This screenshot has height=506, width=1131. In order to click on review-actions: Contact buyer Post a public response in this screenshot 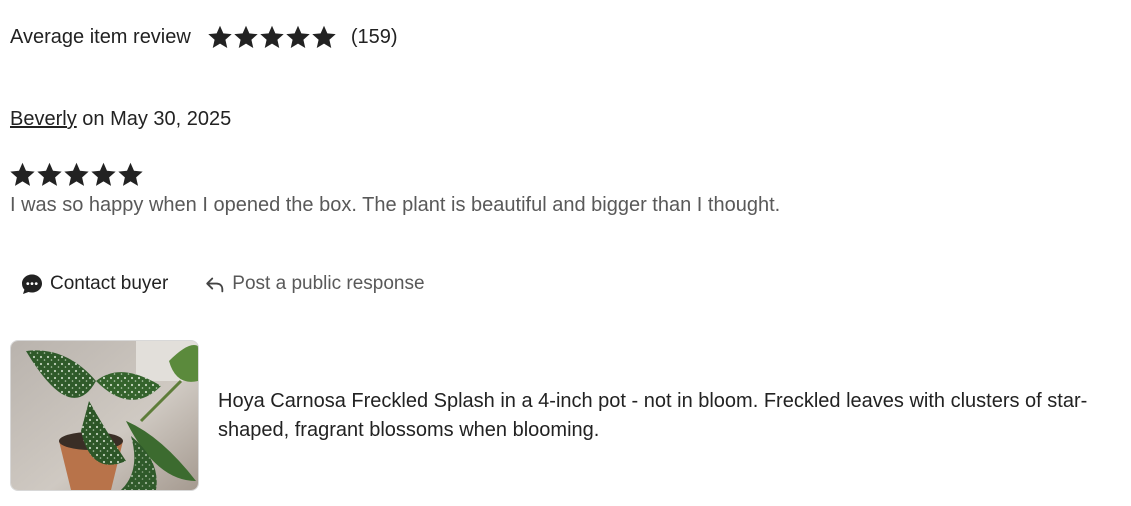, I will do `click(222, 284)`.